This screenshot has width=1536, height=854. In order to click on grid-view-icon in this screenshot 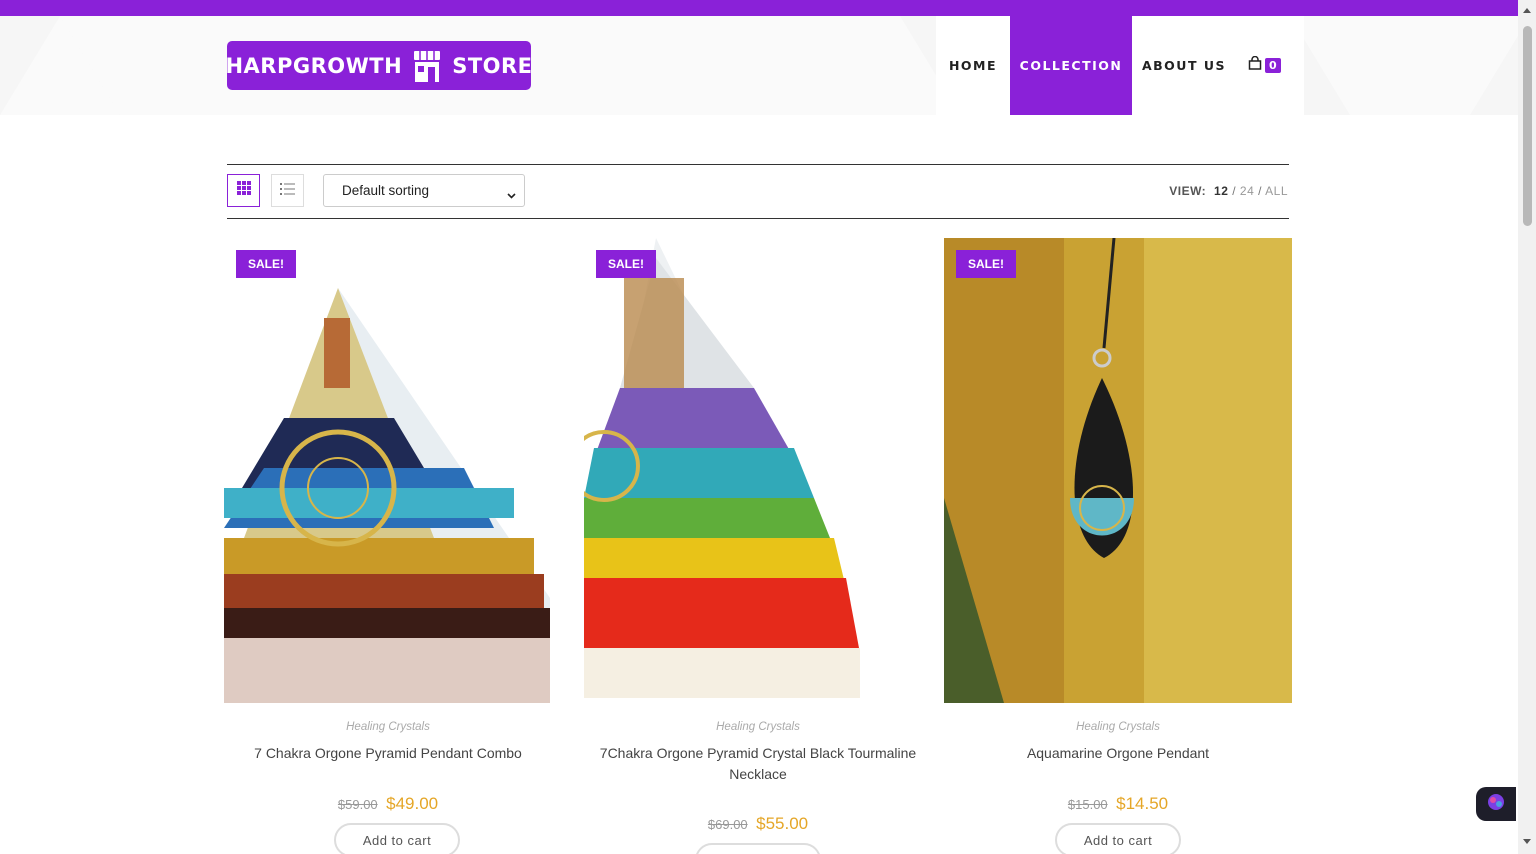, I will do `click(243, 190)`.